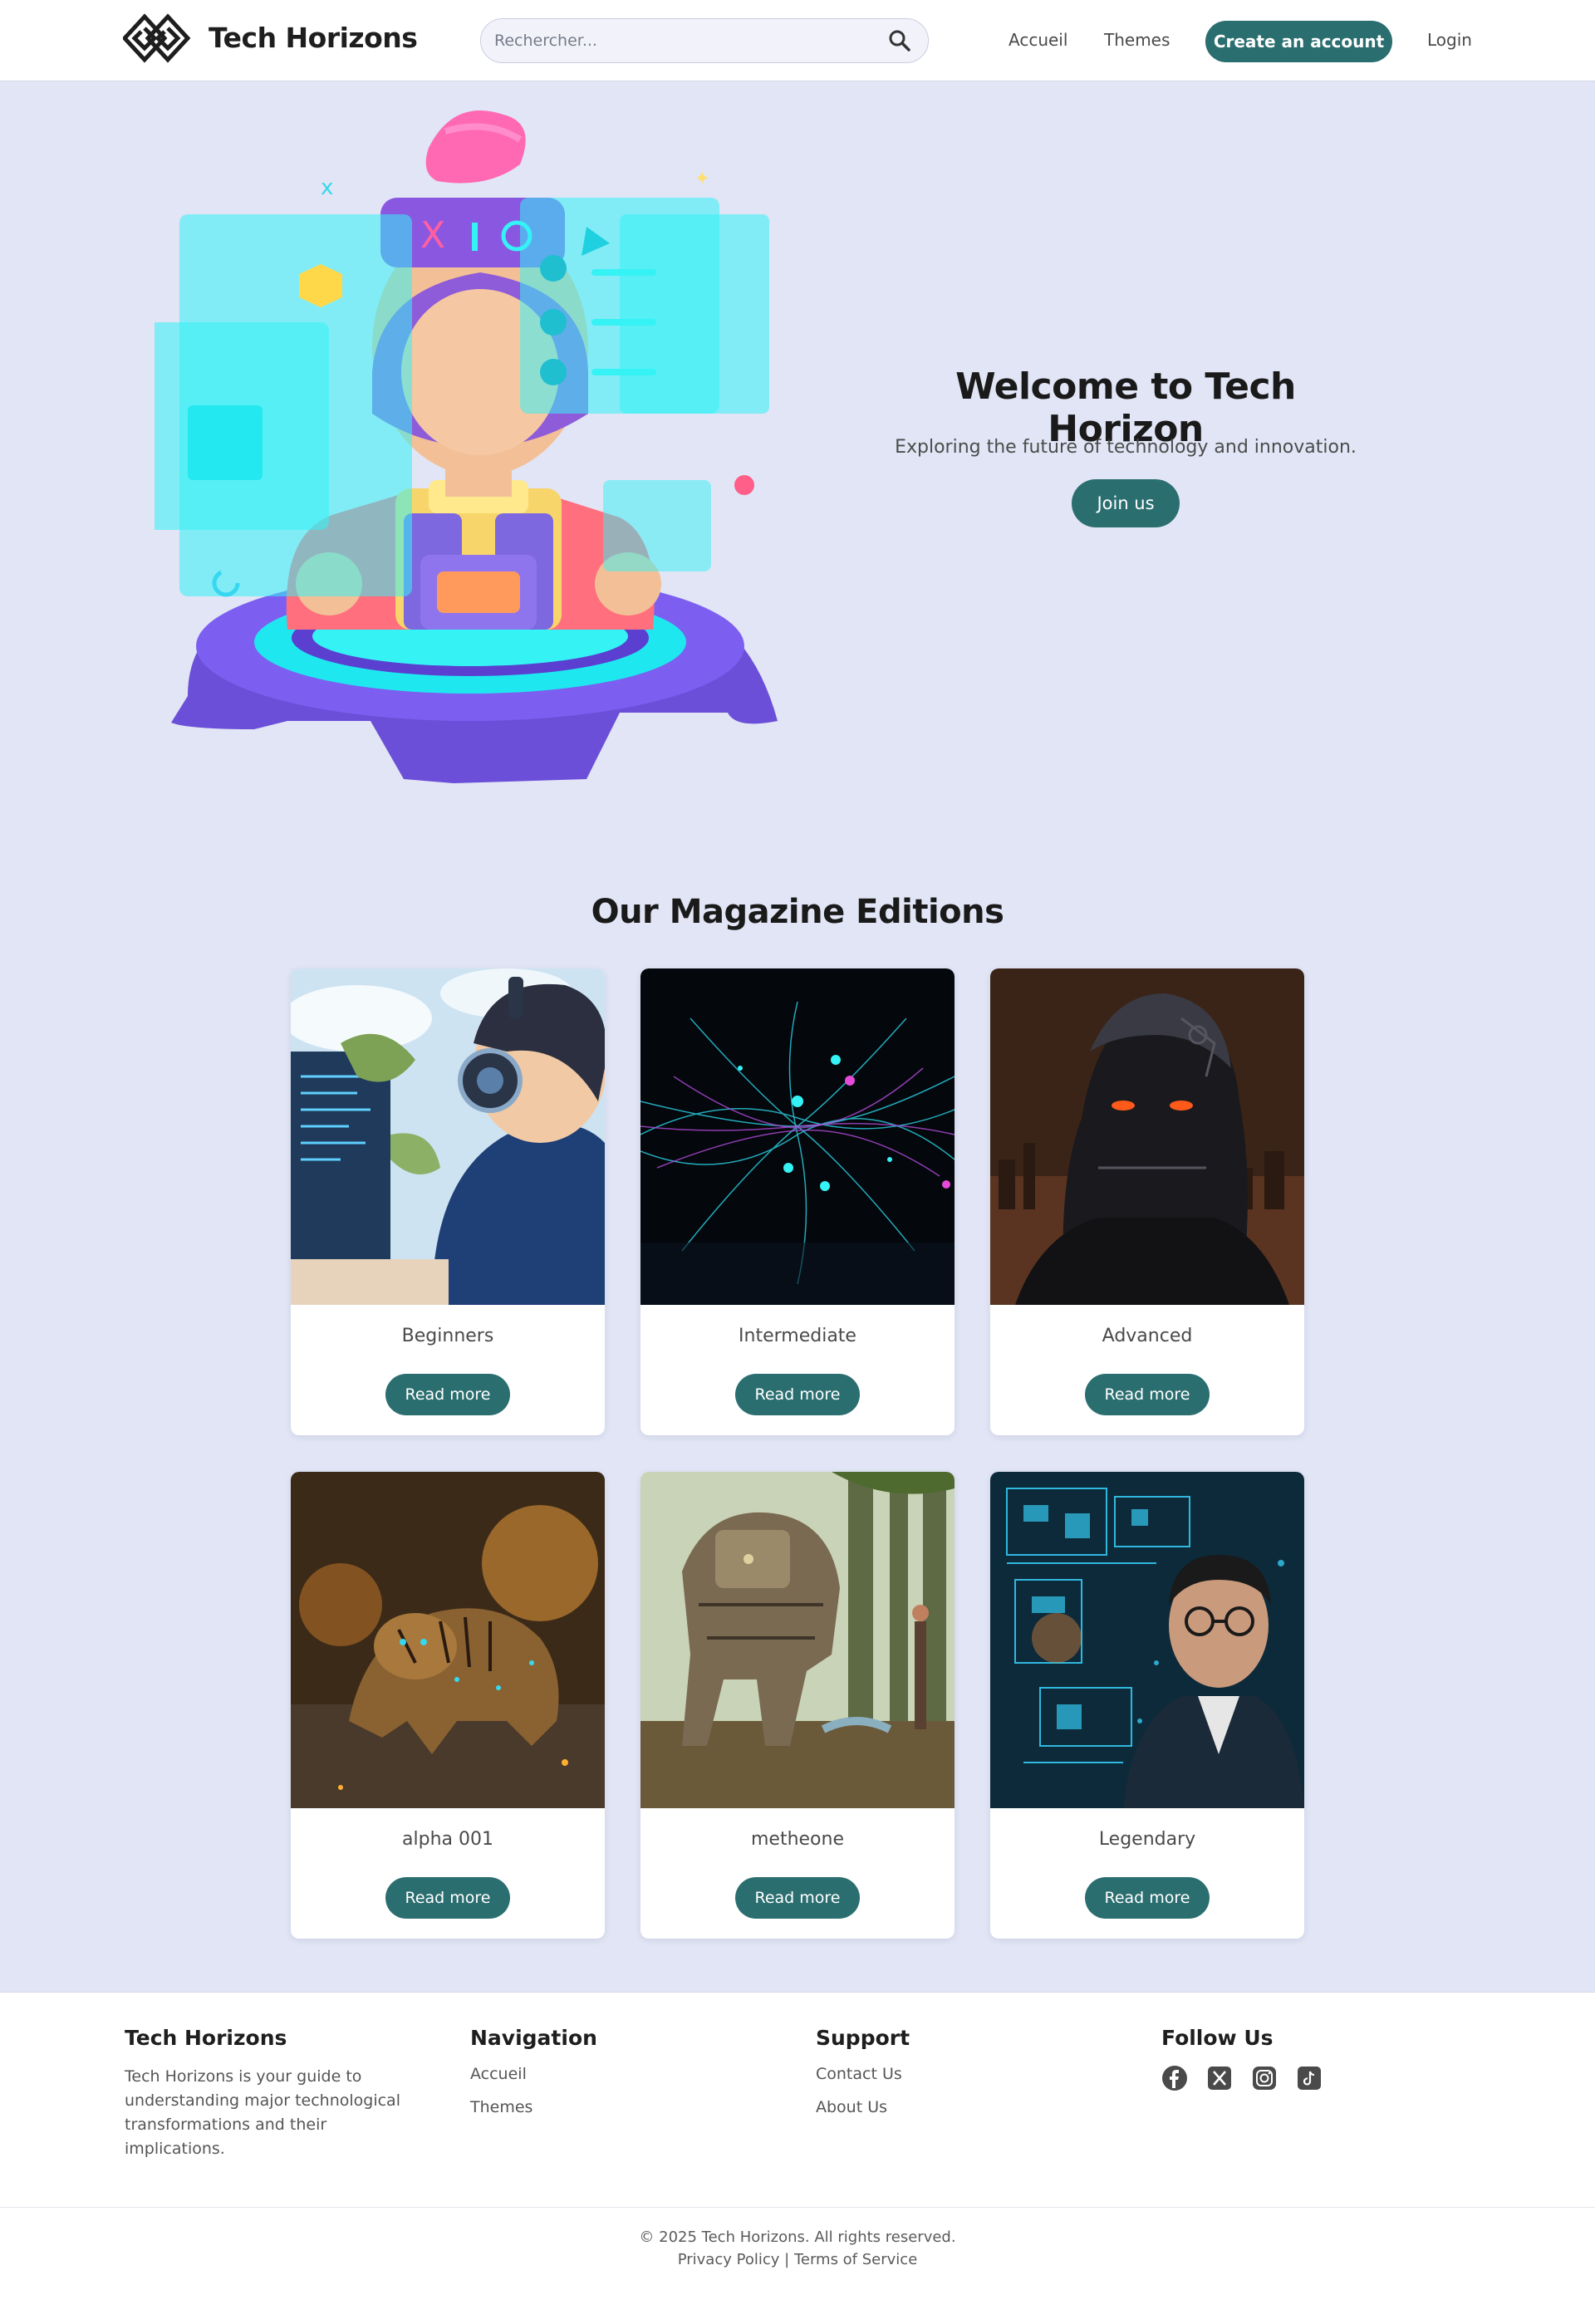 This screenshot has height=2324, width=1595. What do you see at coordinates (797, 2207) in the screenshot?
I see `footer-divider` at bounding box center [797, 2207].